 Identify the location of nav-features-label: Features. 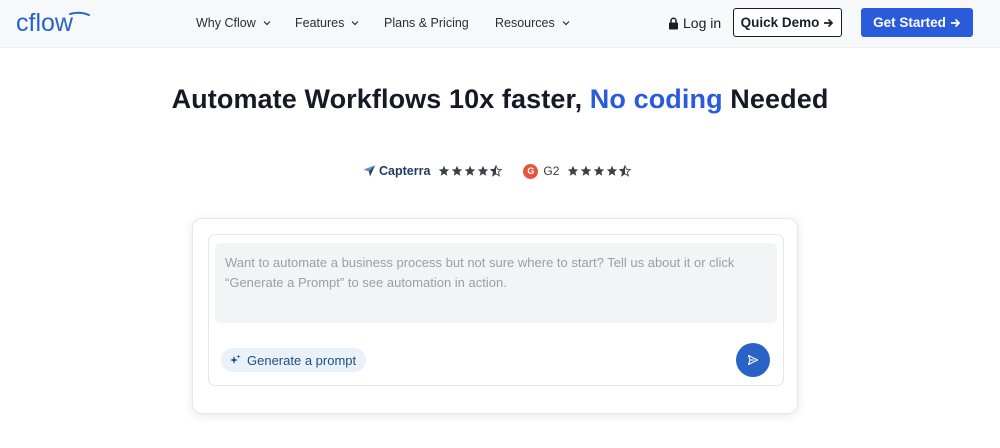
(320, 23).